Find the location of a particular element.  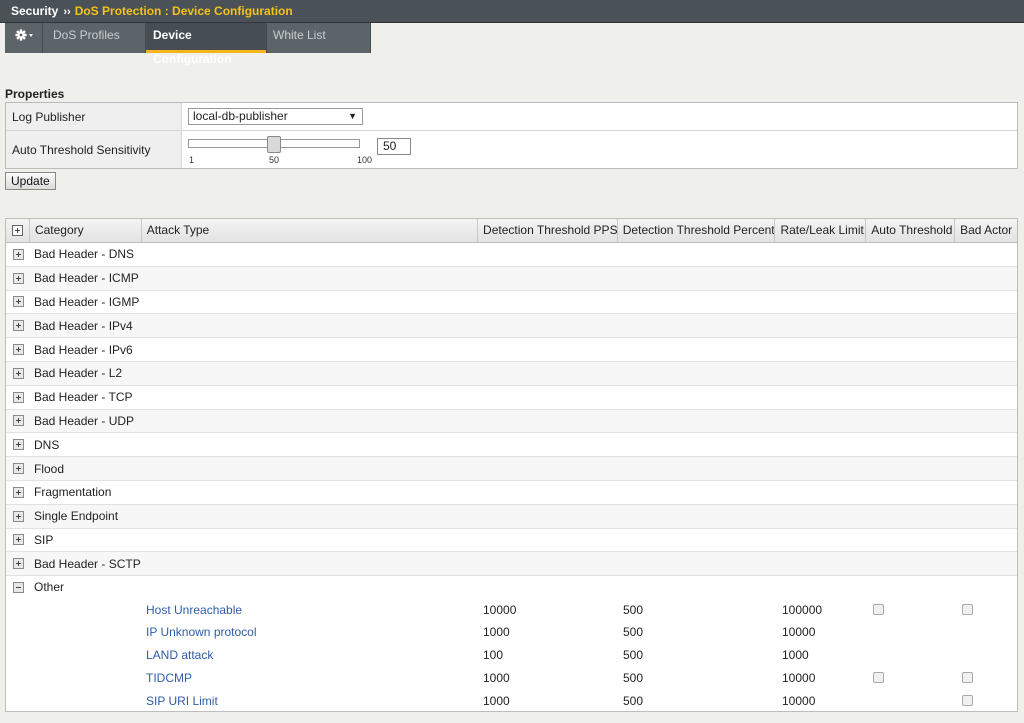

tab-white-list: White List is located at coordinates (319, 38).